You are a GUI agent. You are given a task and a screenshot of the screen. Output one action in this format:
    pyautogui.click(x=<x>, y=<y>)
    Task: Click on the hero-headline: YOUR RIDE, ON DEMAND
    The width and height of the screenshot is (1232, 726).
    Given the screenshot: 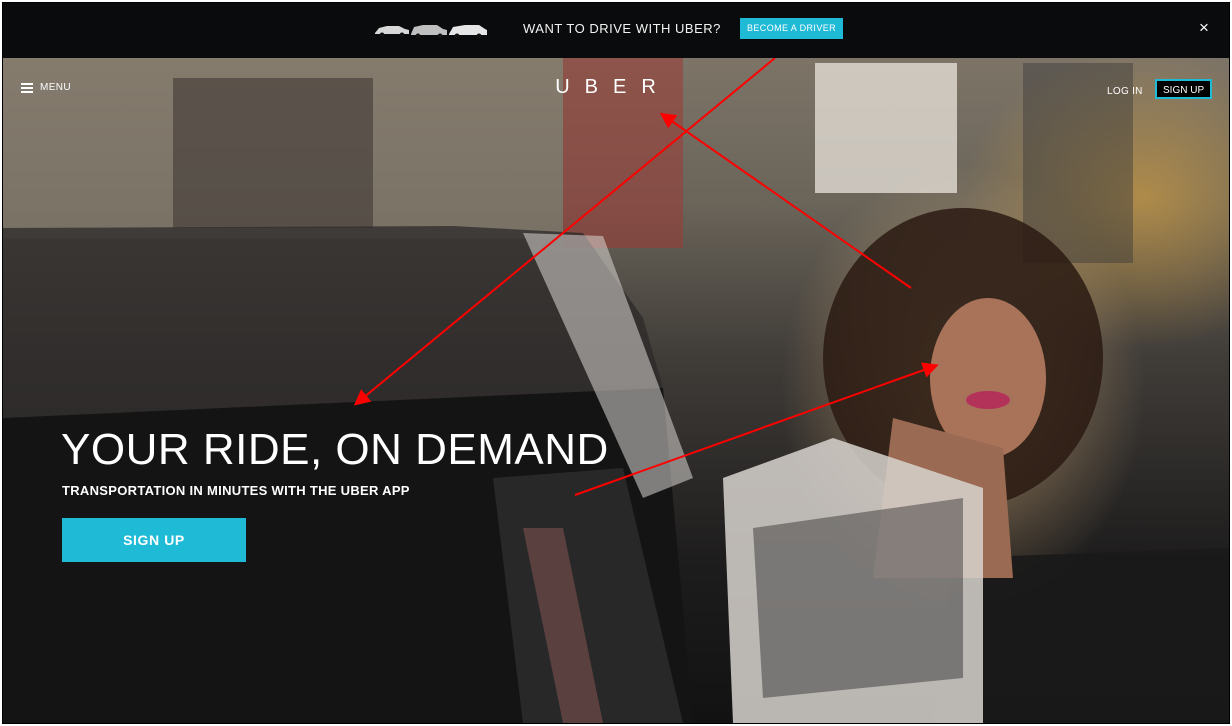 What is the action you would take?
    pyautogui.click(x=335, y=449)
    